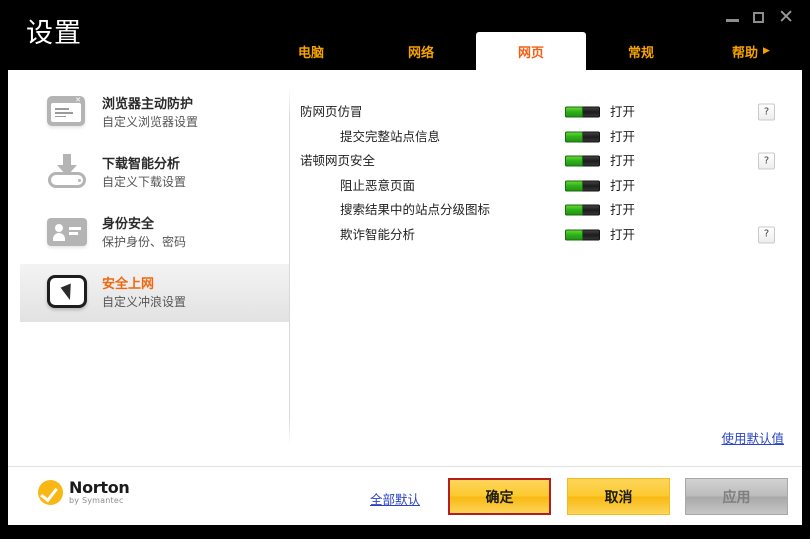  I want to click on setting-row-scam-insight: 欺诈智能分析 打开 ?, so click(545, 235).